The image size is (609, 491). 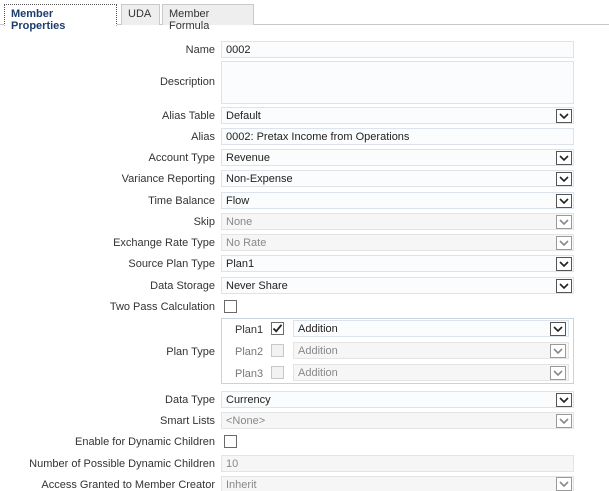 What do you see at coordinates (564, 222) in the screenshot?
I see `skip-dropdown-icon` at bounding box center [564, 222].